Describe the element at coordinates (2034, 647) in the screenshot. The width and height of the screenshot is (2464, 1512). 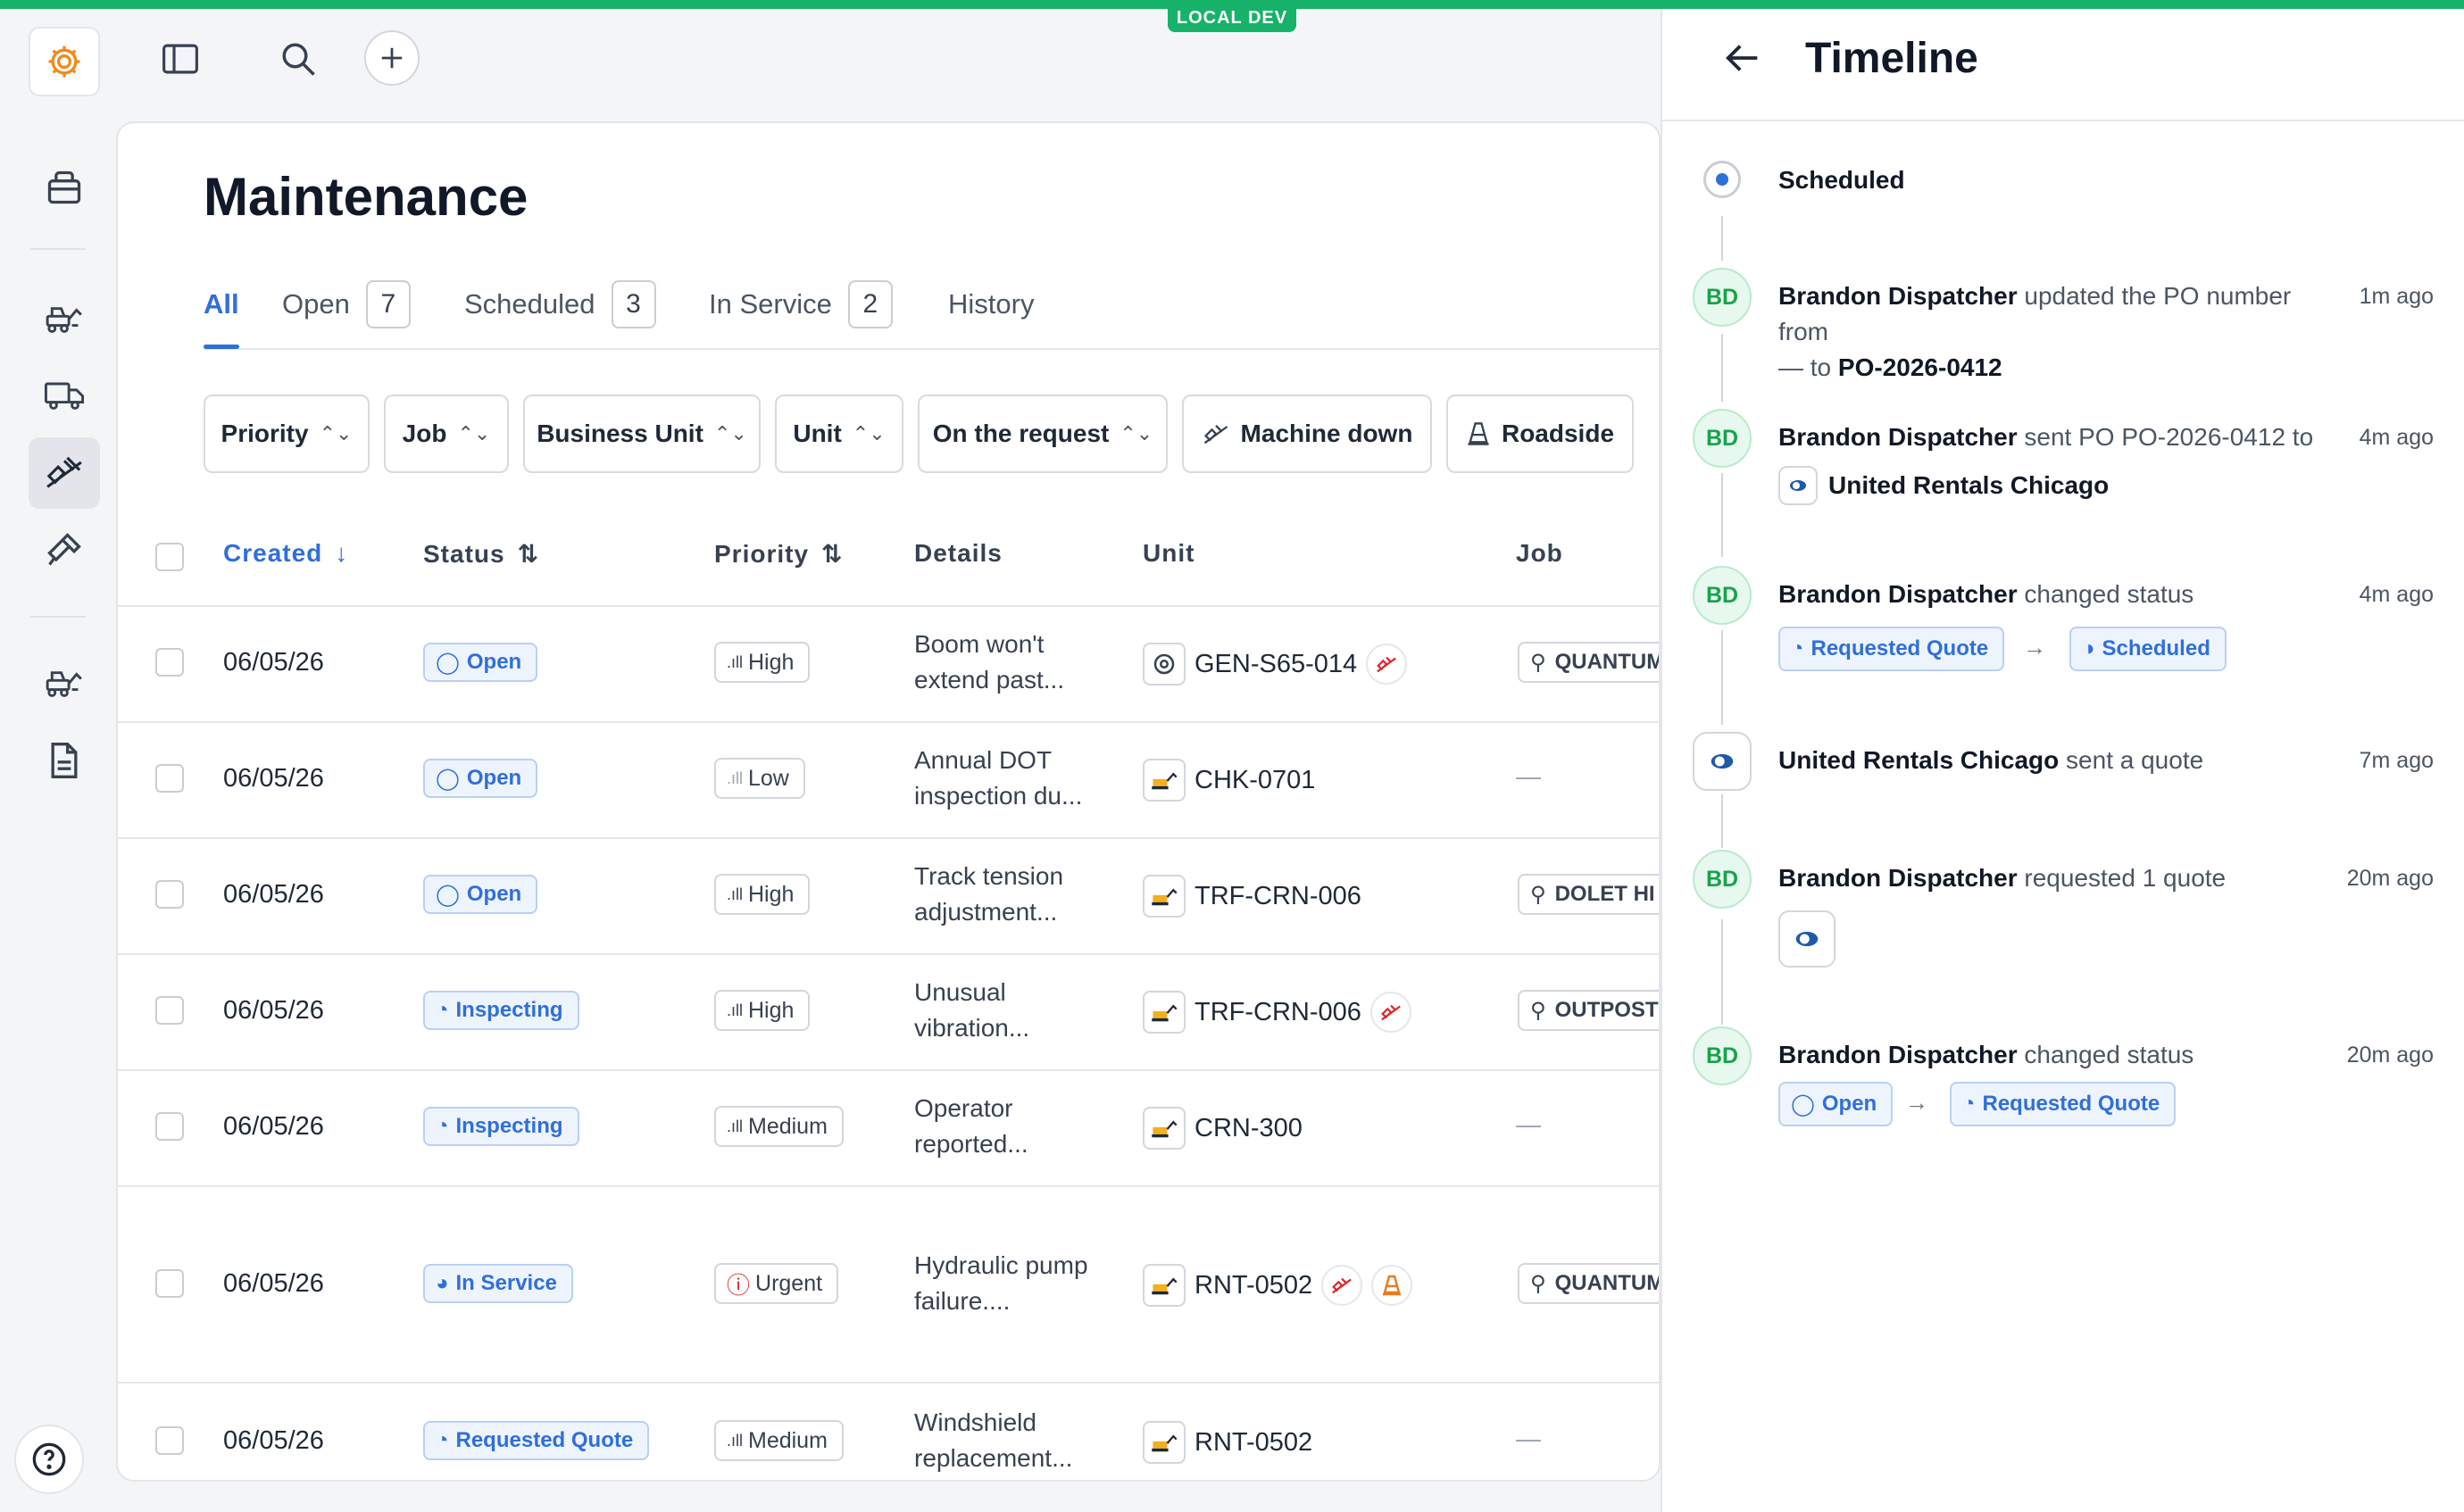
I see `arrow-right-icon: →` at that location.